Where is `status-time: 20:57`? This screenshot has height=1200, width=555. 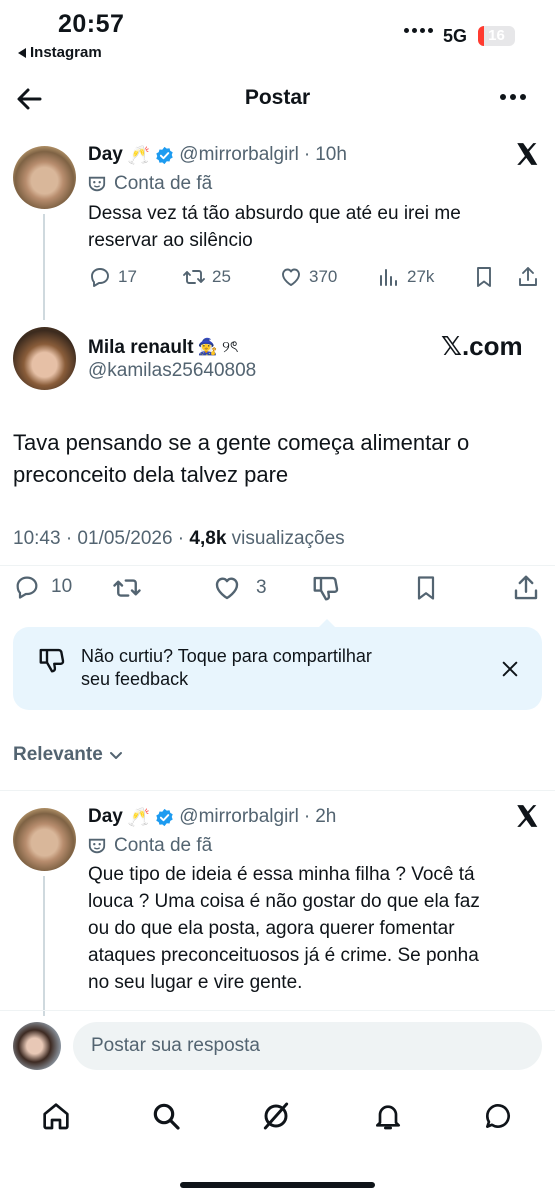 status-time: 20:57 is located at coordinates (91, 24).